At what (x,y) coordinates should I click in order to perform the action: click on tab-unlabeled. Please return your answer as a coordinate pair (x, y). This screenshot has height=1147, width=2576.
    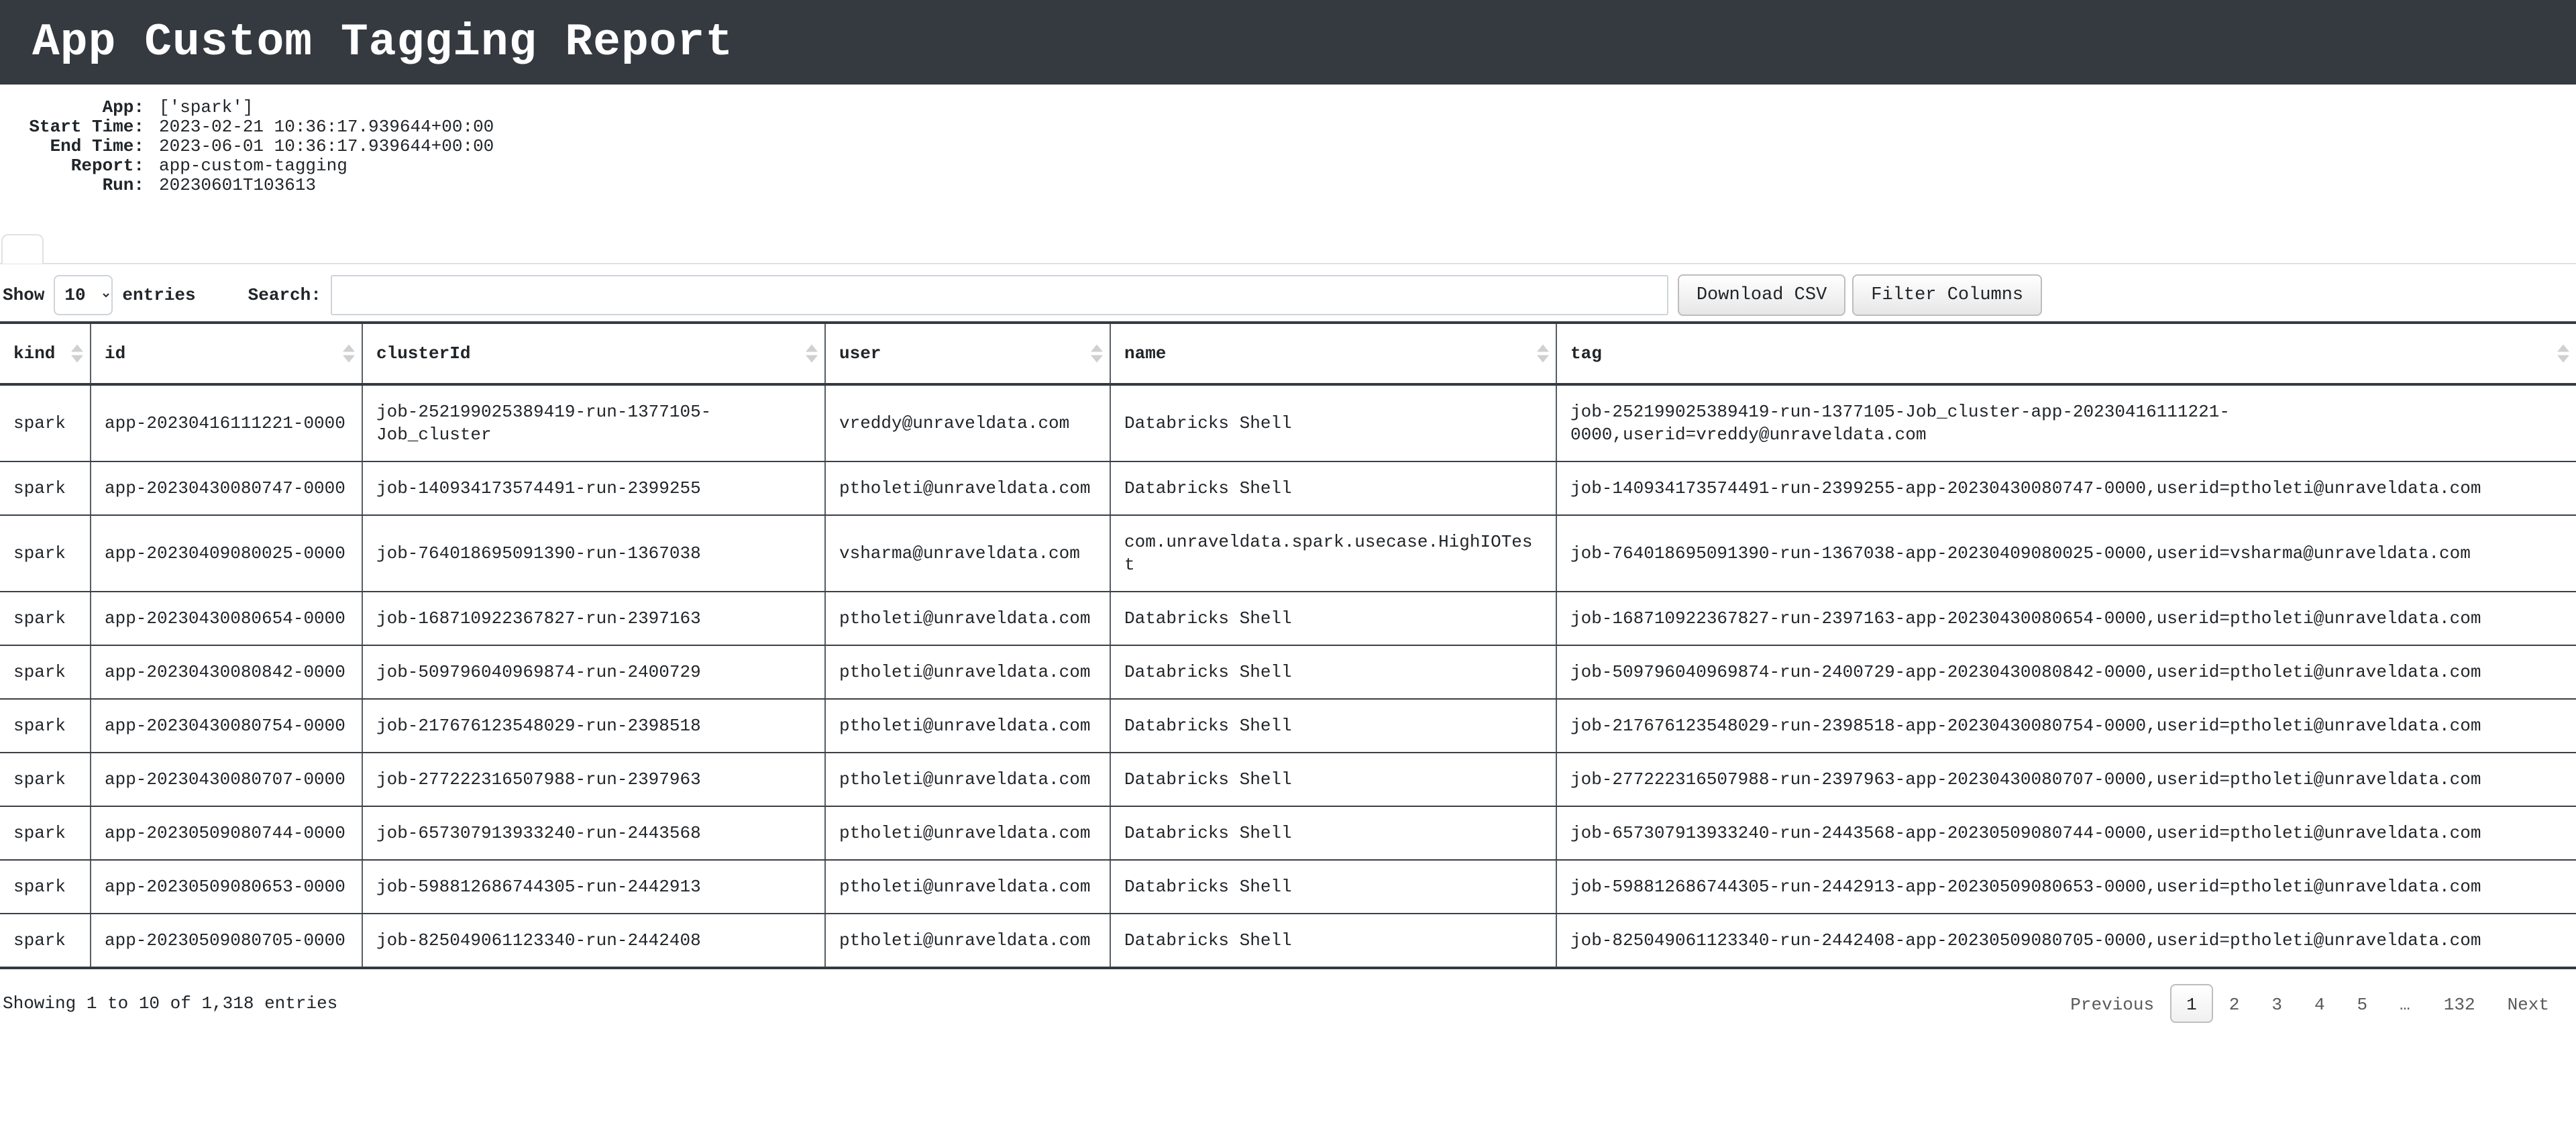
    Looking at the image, I should click on (22, 249).